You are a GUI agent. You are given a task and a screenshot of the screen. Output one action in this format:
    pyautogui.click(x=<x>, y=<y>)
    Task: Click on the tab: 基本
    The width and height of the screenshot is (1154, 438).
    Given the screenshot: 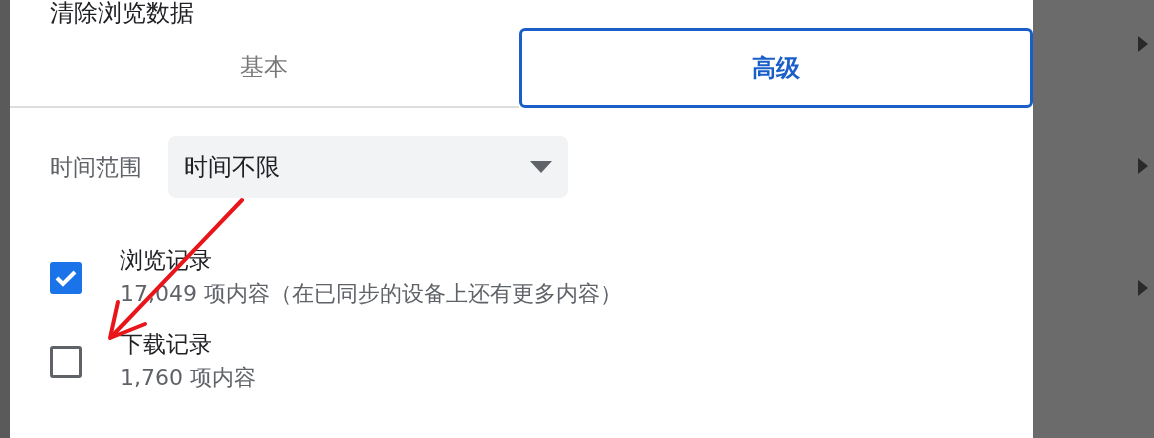 What is the action you would take?
    pyautogui.click(x=264, y=68)
    